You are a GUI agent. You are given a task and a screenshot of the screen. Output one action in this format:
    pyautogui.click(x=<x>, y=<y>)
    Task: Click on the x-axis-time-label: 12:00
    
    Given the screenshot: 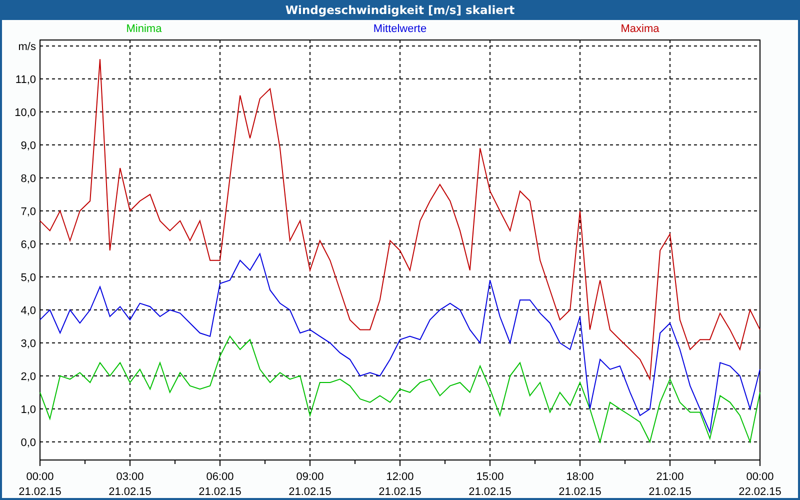 What is the action you would take?
    pyautogui.click(x=400, y=477)
    